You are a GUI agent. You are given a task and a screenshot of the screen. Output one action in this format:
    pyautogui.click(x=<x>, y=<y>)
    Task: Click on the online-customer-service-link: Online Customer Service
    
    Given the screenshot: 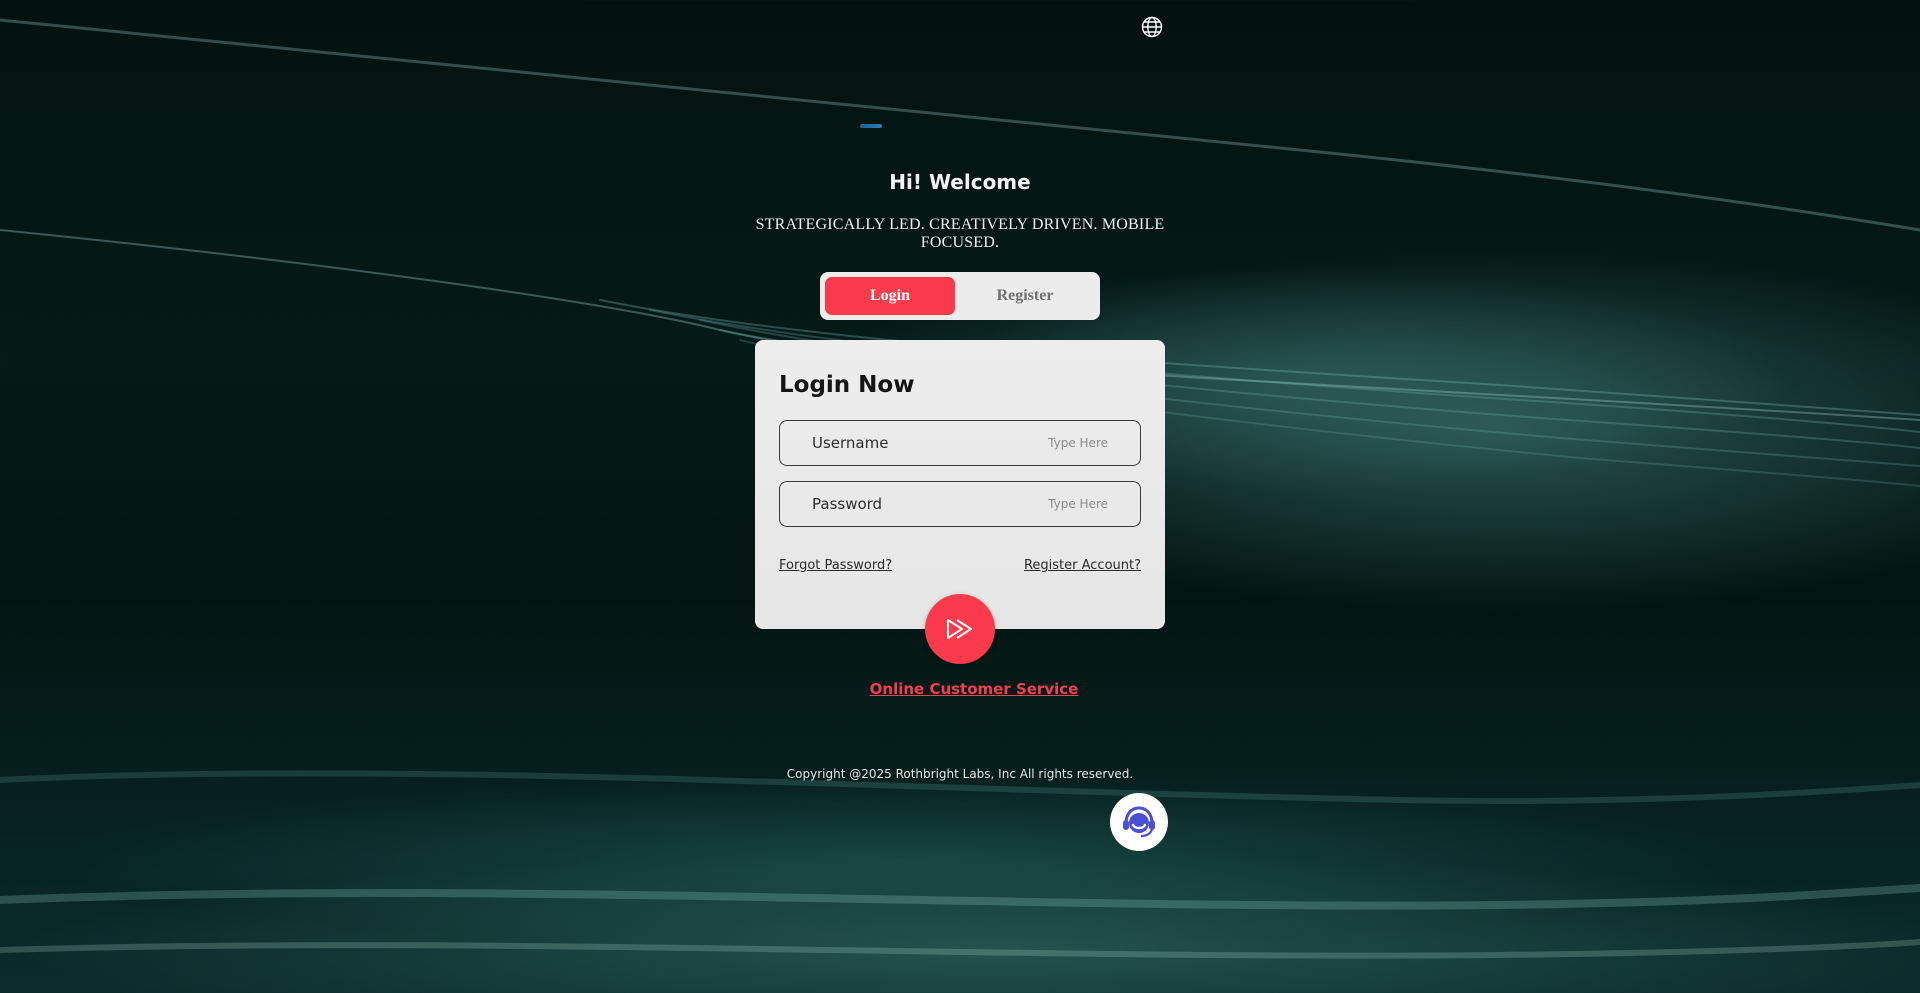 What is the action you would take?
    pyautogui.click(x=960, y=689)
    